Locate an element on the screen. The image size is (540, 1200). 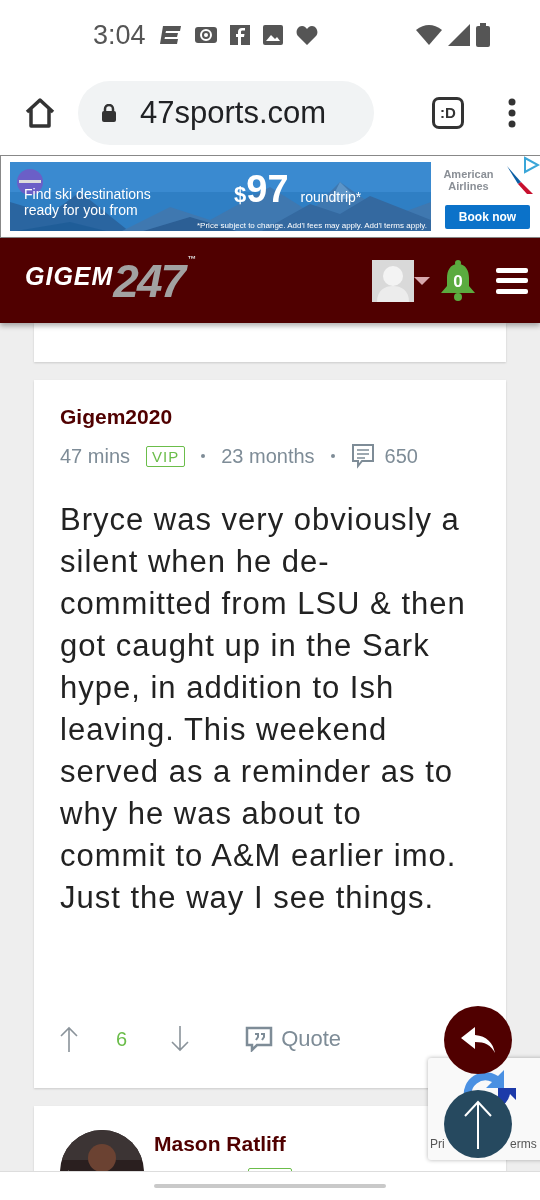
bell-icon is located at coordinates (458, 280).